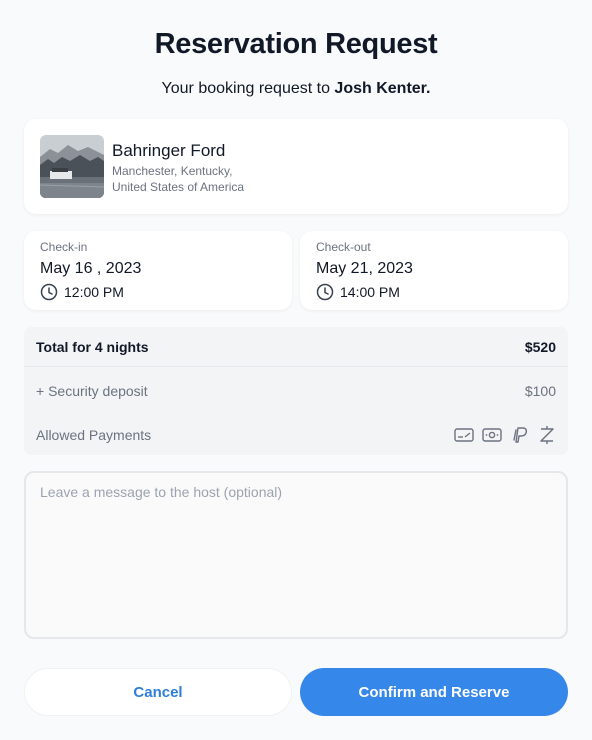 This screenshot has height=740, width=592. What do you see at coordinates (464, 435) in the screenshot?
I see `credit-card-icon` at bounding box center [464, 435].